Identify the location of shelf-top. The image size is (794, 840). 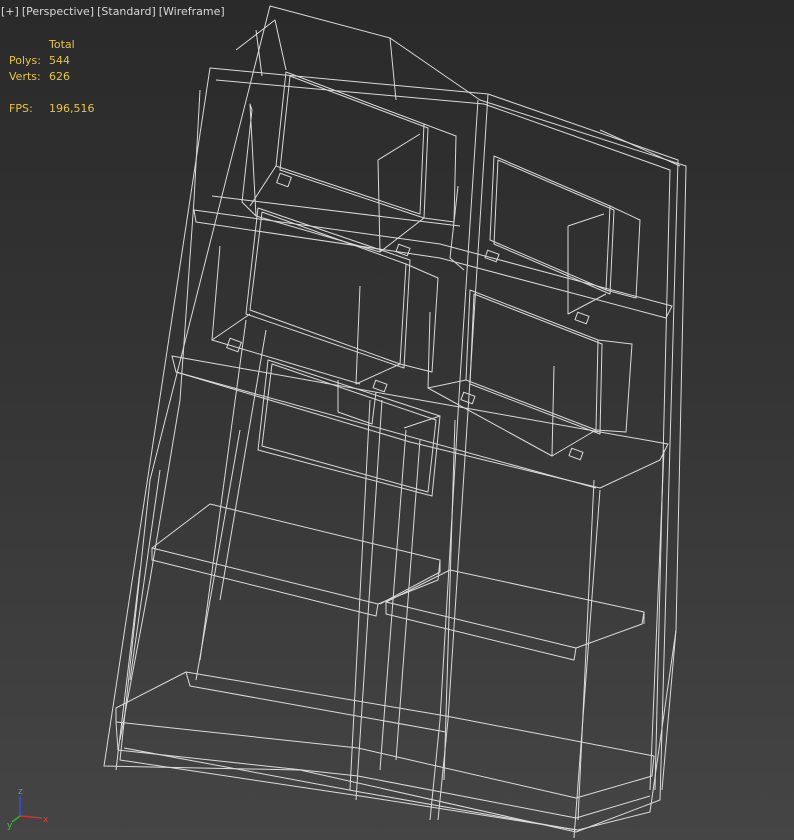
(433, 264).